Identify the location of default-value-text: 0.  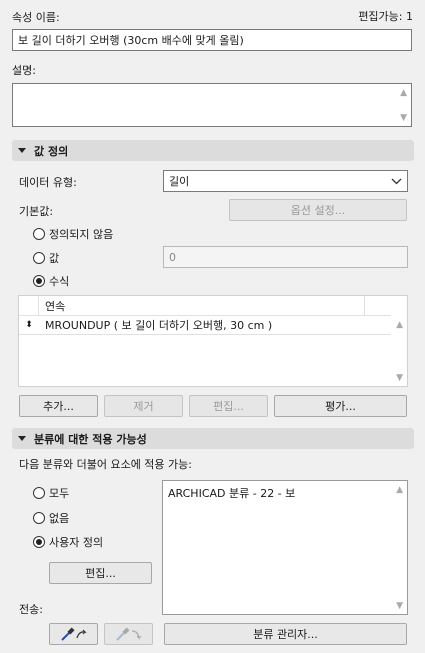
(172, 257).